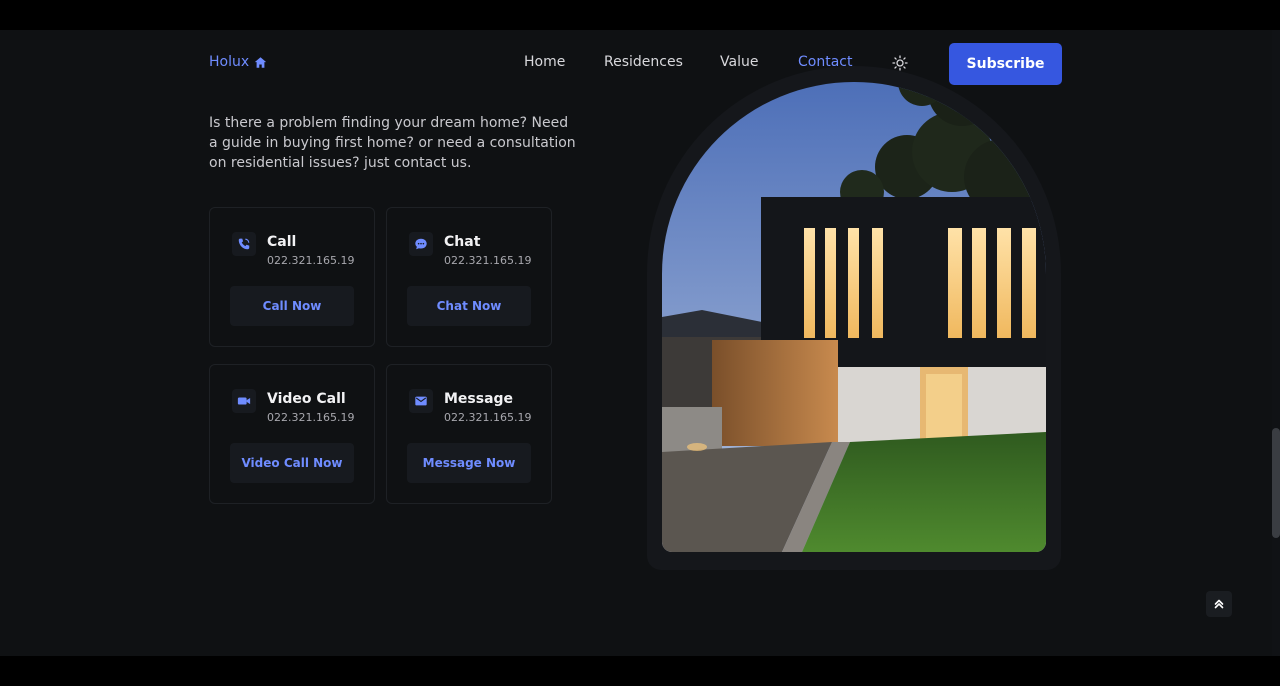 This screenshot has width=1280, height=686. I want to click on envelope-icon, so click(421, 401).